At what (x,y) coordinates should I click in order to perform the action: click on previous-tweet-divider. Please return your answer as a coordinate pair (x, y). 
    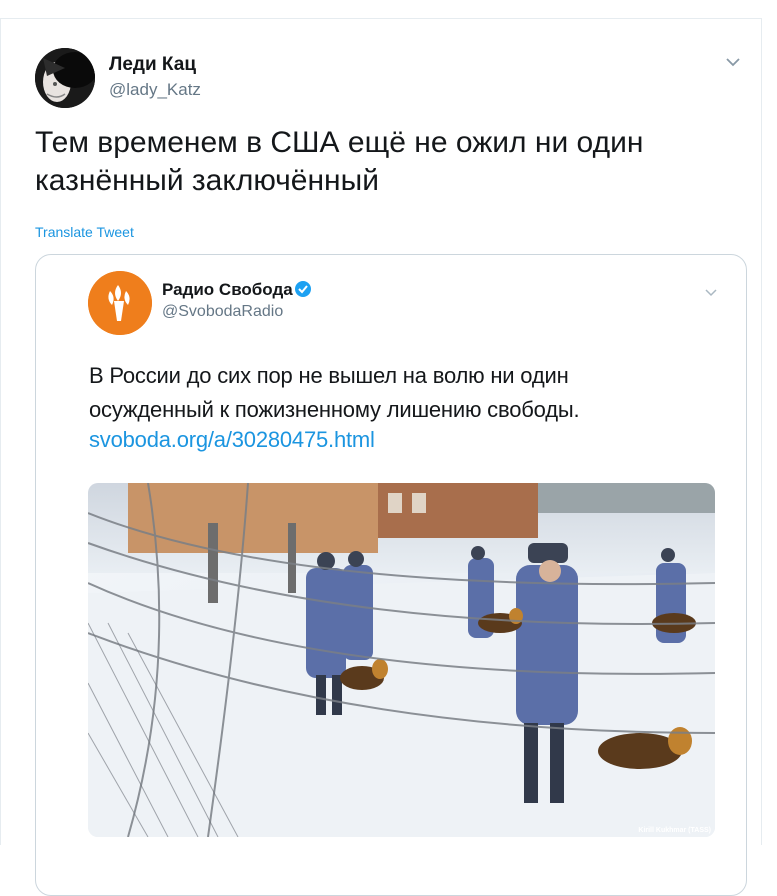
    Looking at the image, I should click on (381, 9).